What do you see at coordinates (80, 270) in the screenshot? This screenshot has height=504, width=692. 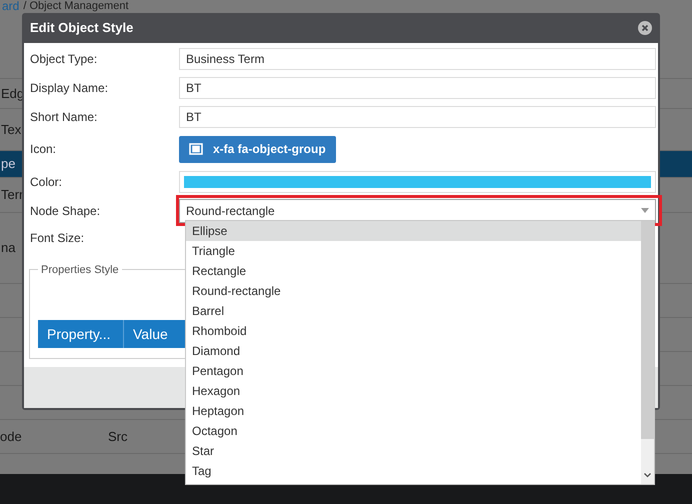 I see `fieldset-legend: Properties Style` at bounding box center [80, 270].